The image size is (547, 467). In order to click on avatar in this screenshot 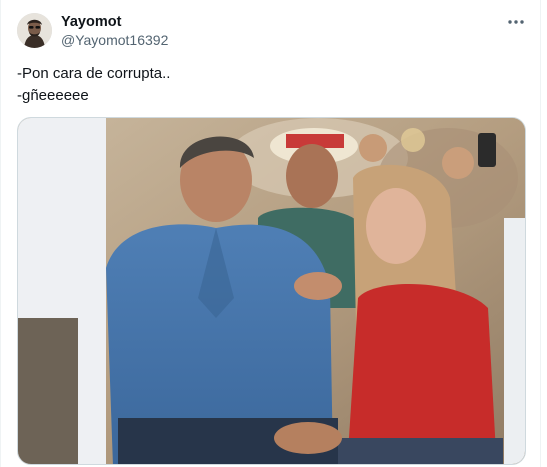, I will do `click(34, 30)`.